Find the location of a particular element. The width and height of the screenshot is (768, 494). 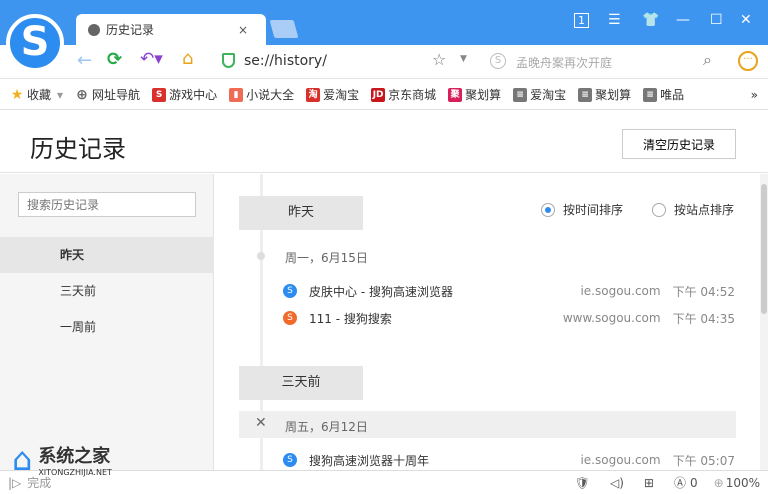

bookmark-item: ≡ 爱淘宝 is located at coordinates (539, 94).